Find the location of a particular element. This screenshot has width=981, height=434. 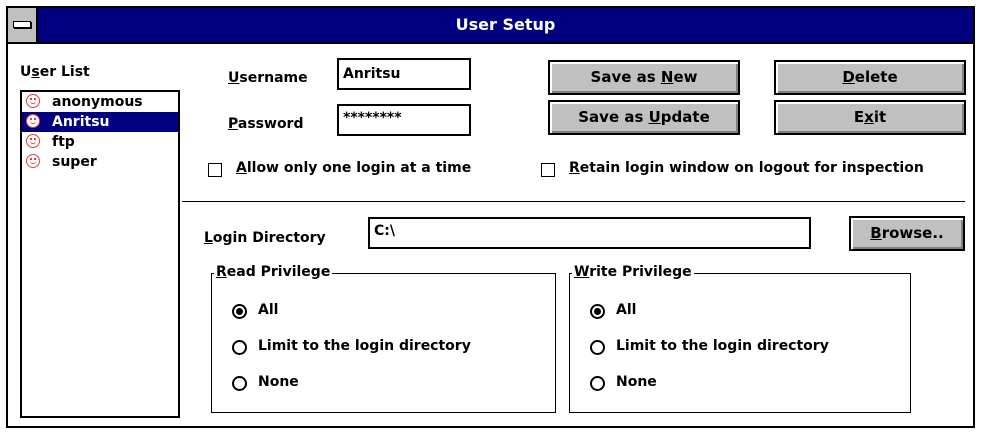

save-as-update-button: Save as Update is located at coordinates (644, 117).